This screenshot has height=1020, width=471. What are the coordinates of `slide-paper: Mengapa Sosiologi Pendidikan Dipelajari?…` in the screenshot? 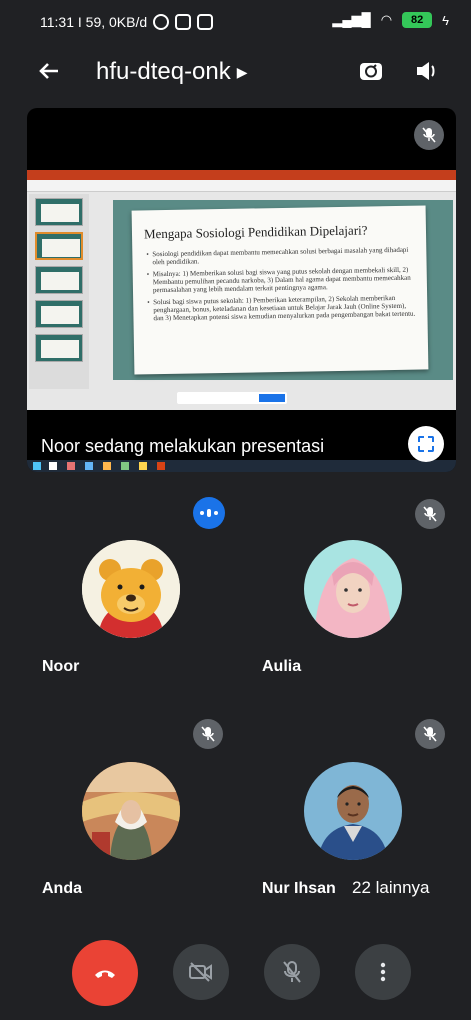 It's located at (280, 290).